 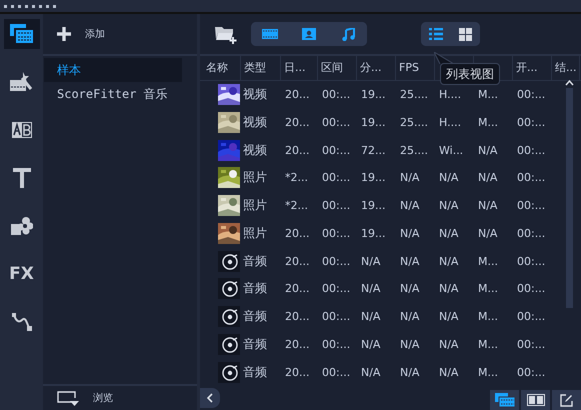 What do you see at coordinates (337, 68) in the screenshot?
I see `column-header: 区间` at bounding box center [337, 68].